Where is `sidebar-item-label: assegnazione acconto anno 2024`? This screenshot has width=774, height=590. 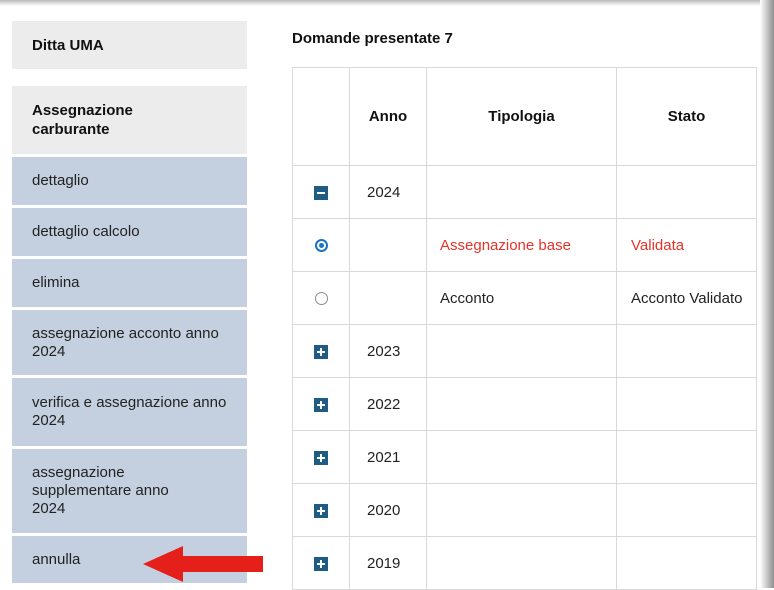 sidebar-item-label: assegnazione acconto anno 2024 is located at coordinates (125, 342).